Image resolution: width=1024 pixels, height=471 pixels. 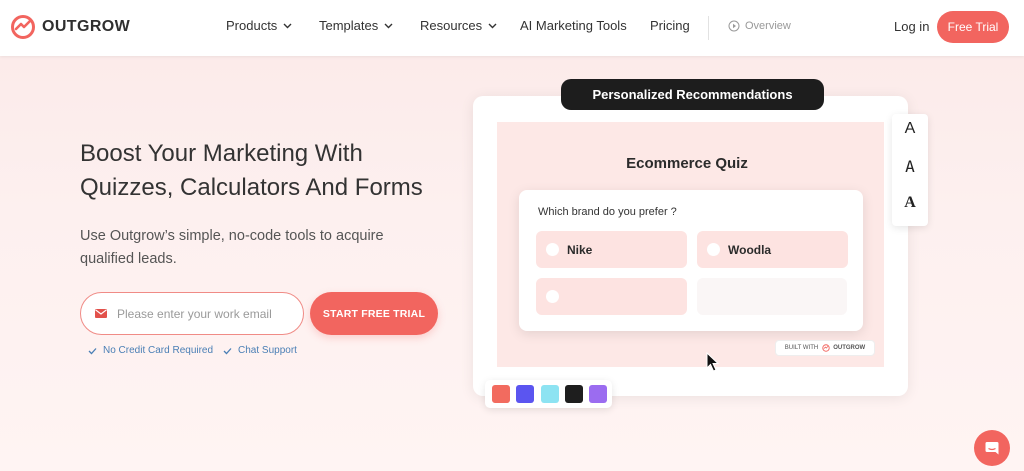 I want to click on nav-item-ai-marketing-tools: AI Marketing Tools, so click(x=573, y=25).